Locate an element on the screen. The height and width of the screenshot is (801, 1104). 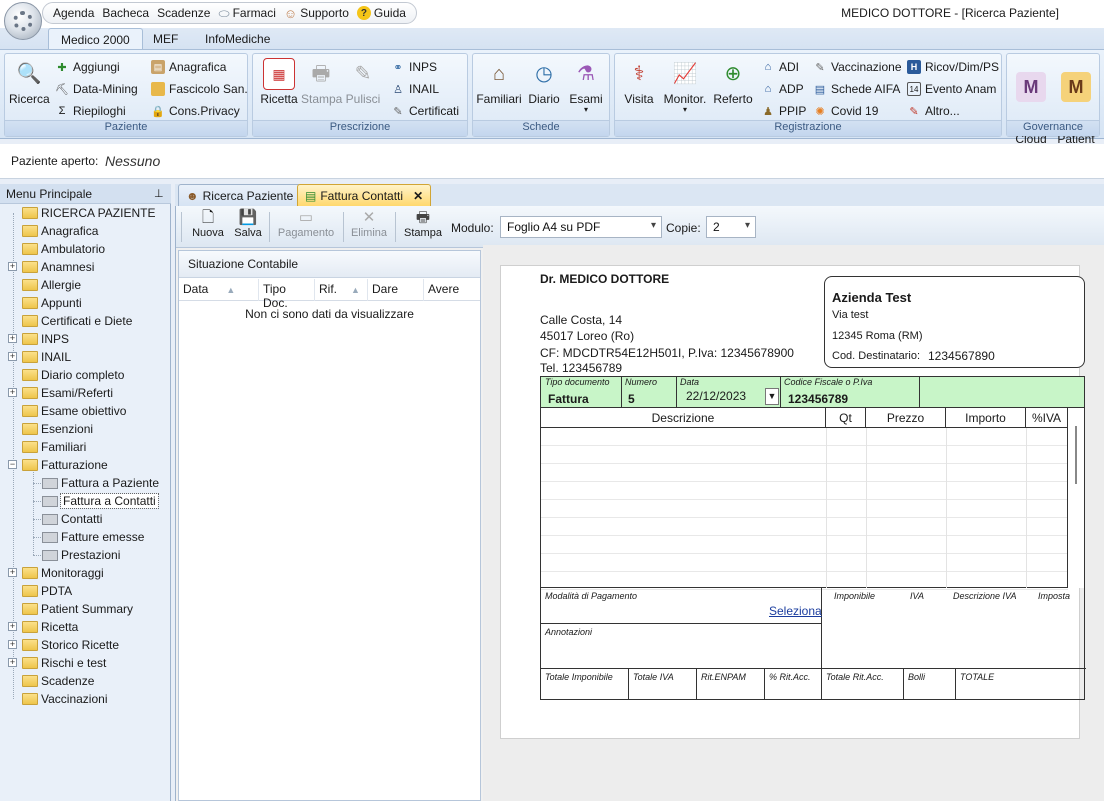
quick-bacheca: Bacheca is located at coordinates (125, 13).